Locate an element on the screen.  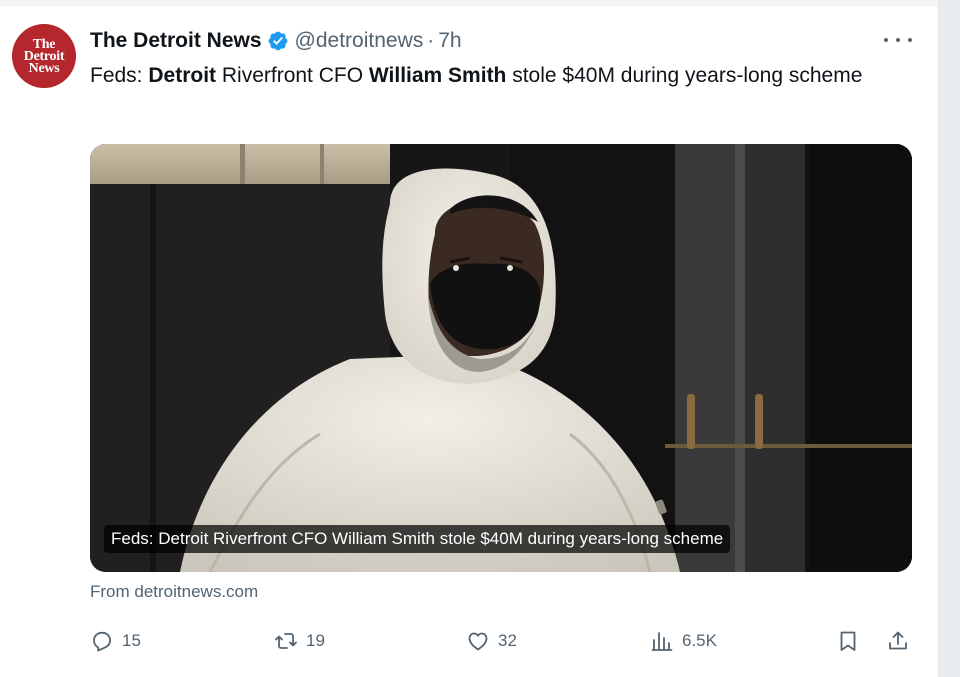
heart-icon is located at coordinates (478, 641).